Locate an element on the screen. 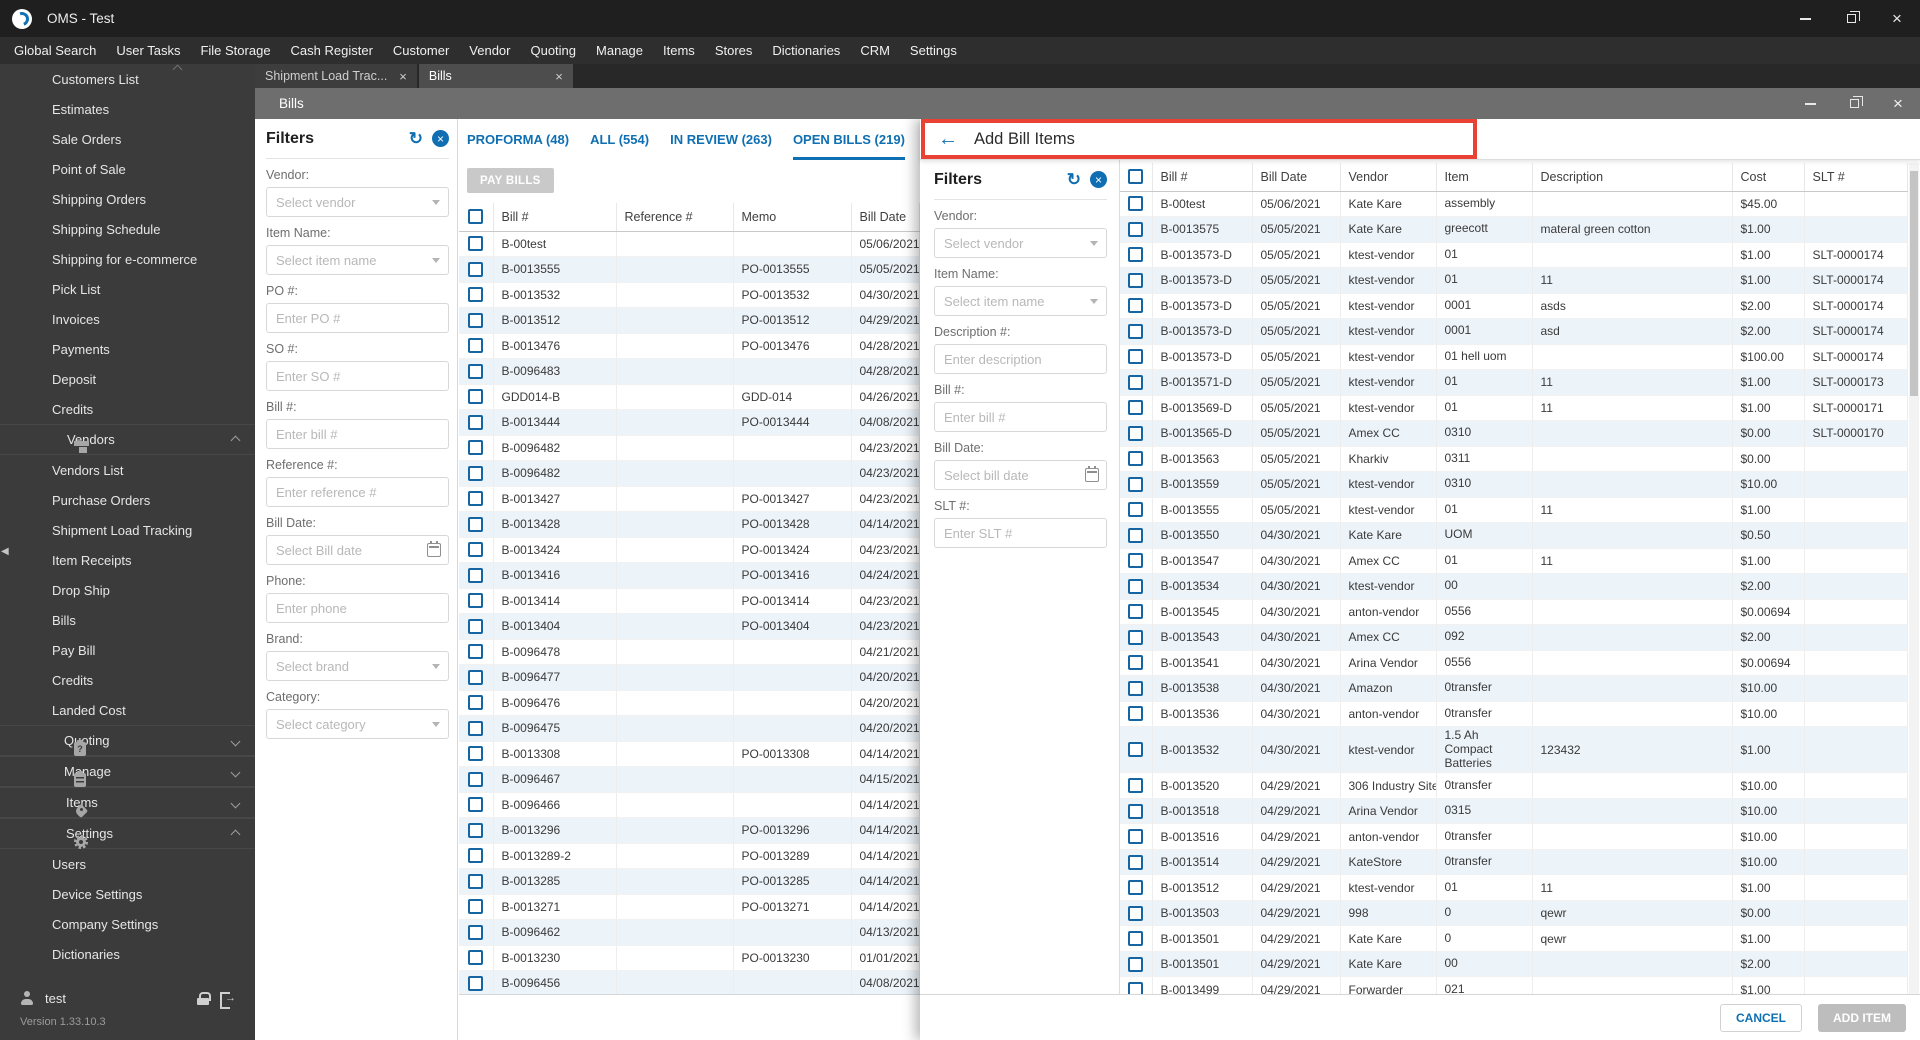  bill-number-link: B-0013514 is located at coordinates (1202, 862).